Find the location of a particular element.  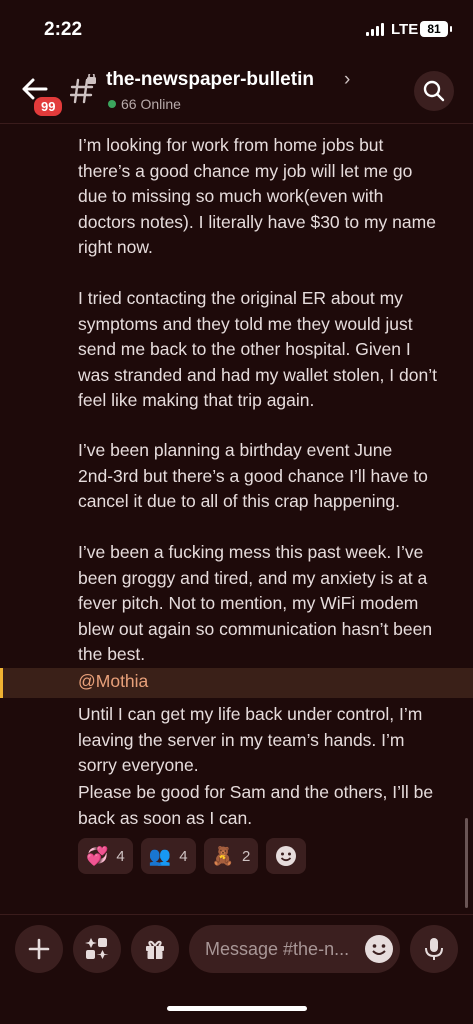

add-attachment-button is located at coordinates (39, 949).